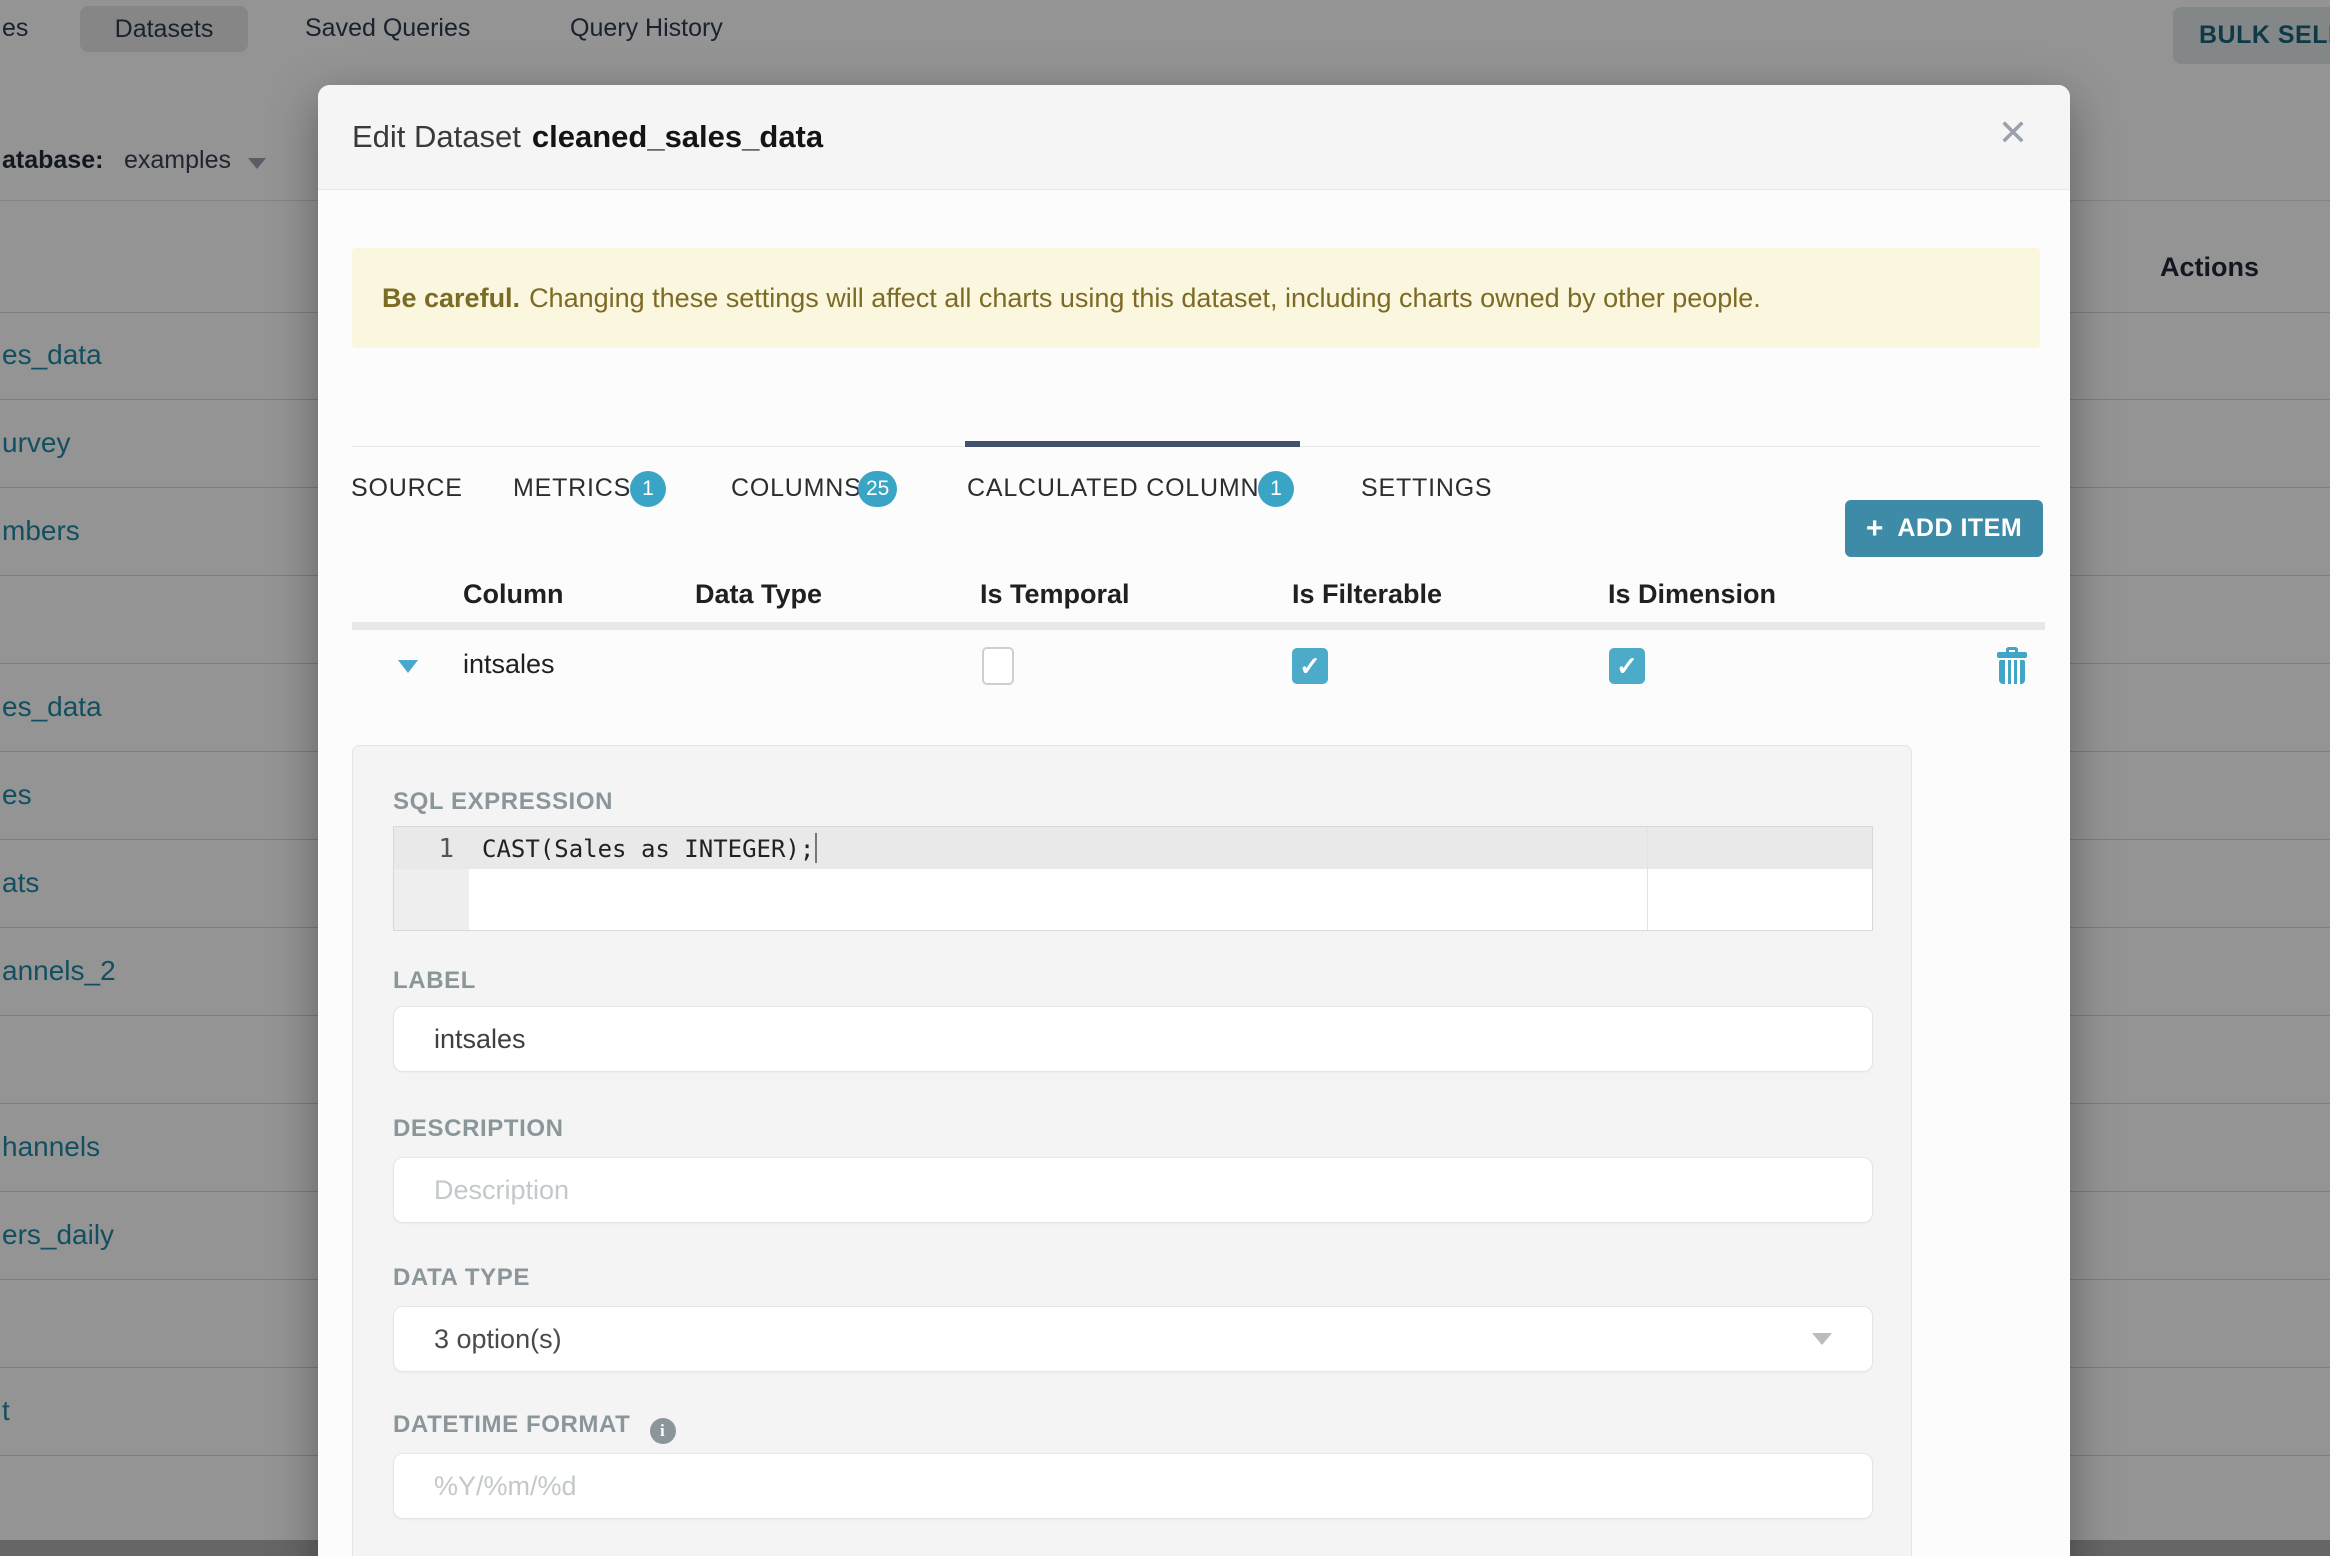  What do you see at coordinates (1822, 1339) in the screenshot?
I see `chevron-down-icon` at bounding box center [1822, 1339].